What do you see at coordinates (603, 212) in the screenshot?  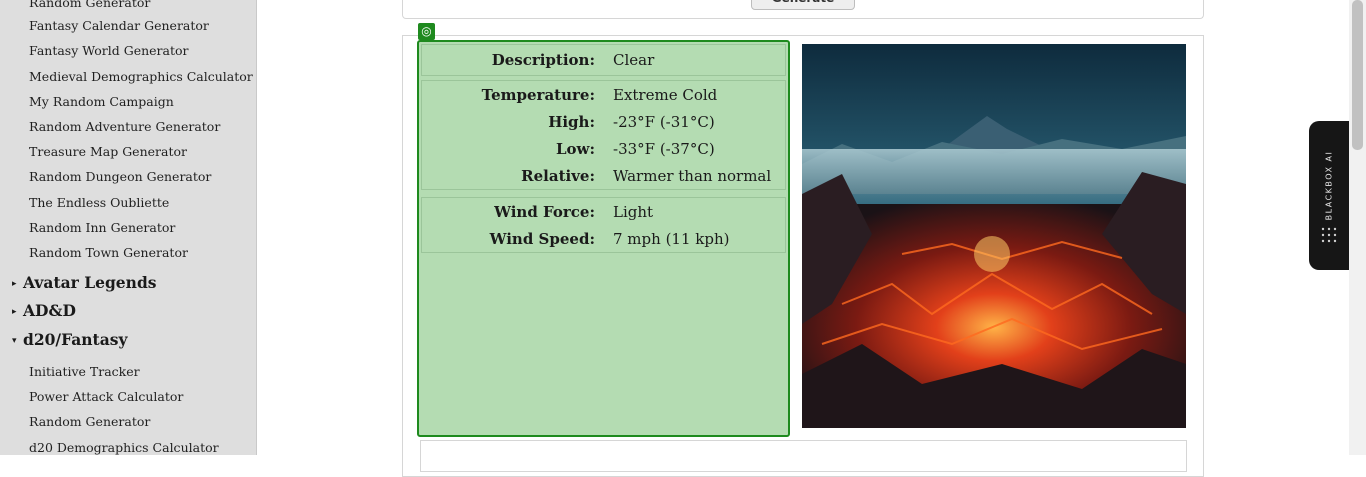 I see `wind-force-row: Wind Force: Light` at bounding box center [603, 212].